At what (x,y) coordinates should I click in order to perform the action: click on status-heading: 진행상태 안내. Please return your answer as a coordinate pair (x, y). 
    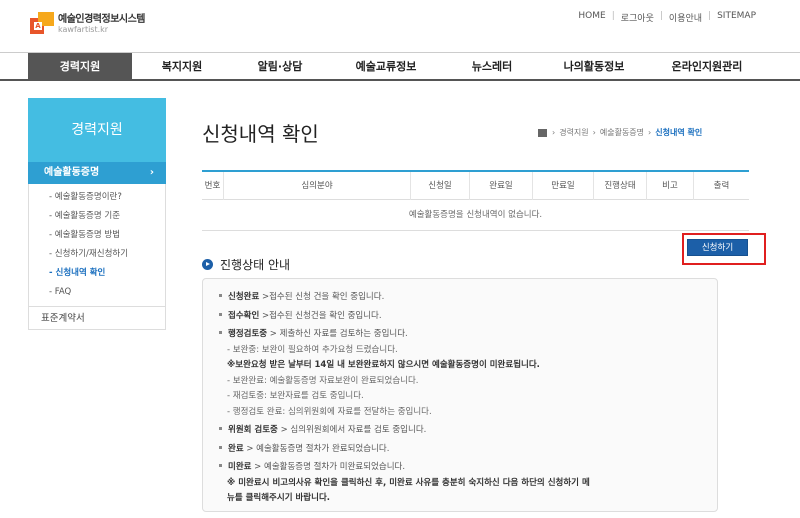
    Looking at the image, I should click on (246, 264).